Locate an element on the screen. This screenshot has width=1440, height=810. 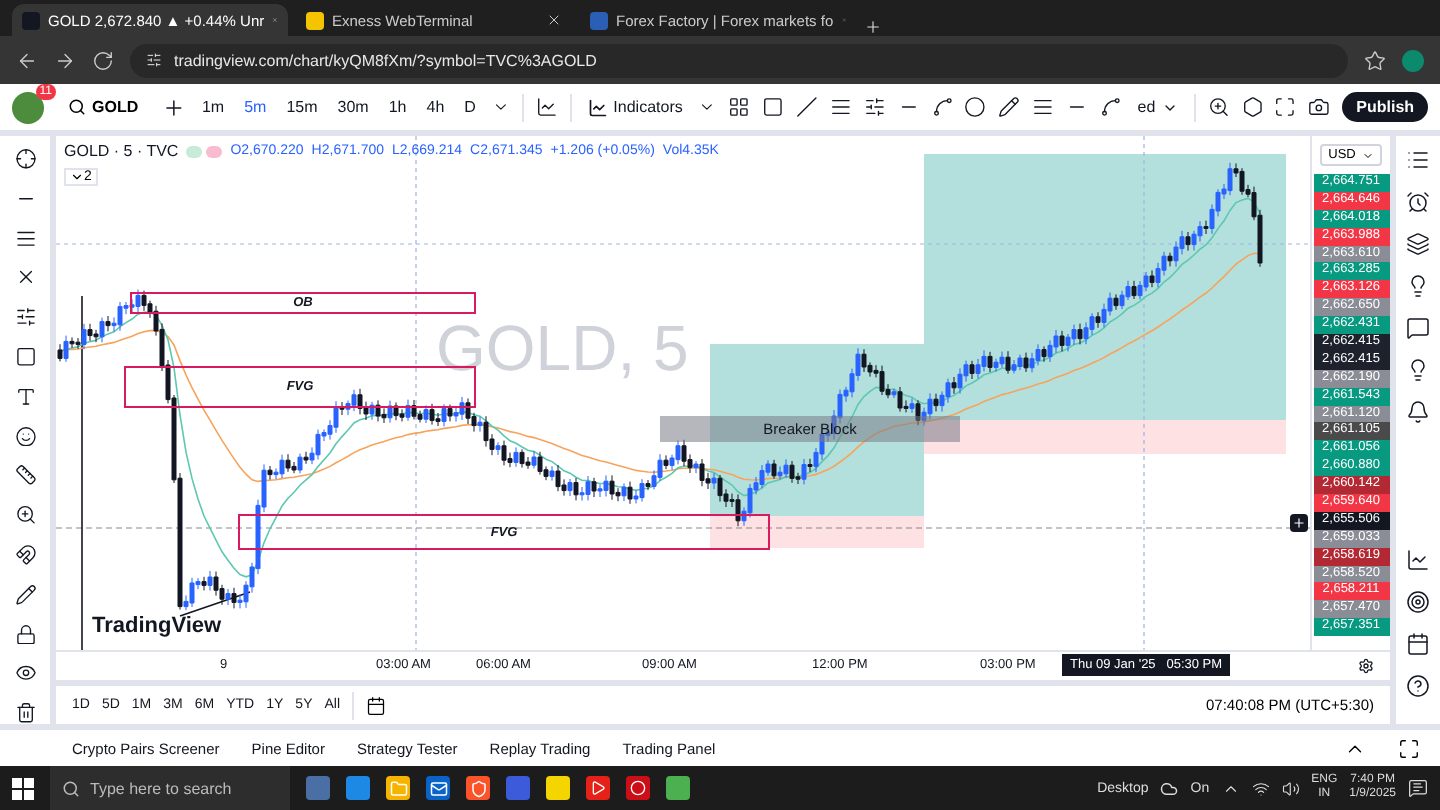
text-icon is located at coordinates (25, 396).